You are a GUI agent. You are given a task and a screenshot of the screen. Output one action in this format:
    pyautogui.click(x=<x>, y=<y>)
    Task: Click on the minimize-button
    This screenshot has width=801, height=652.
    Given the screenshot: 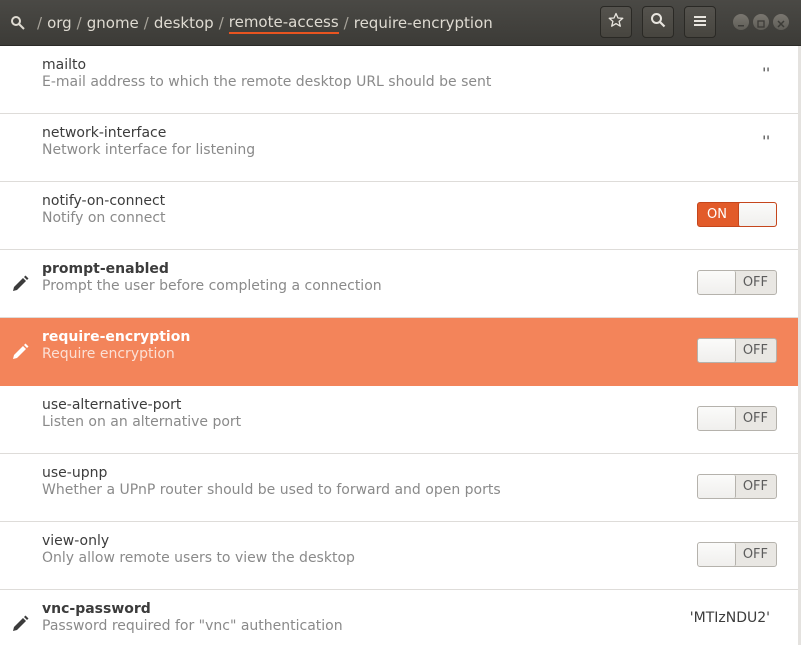 What is the action you would take?
    pyautogui.click(x=741, y=22)
    